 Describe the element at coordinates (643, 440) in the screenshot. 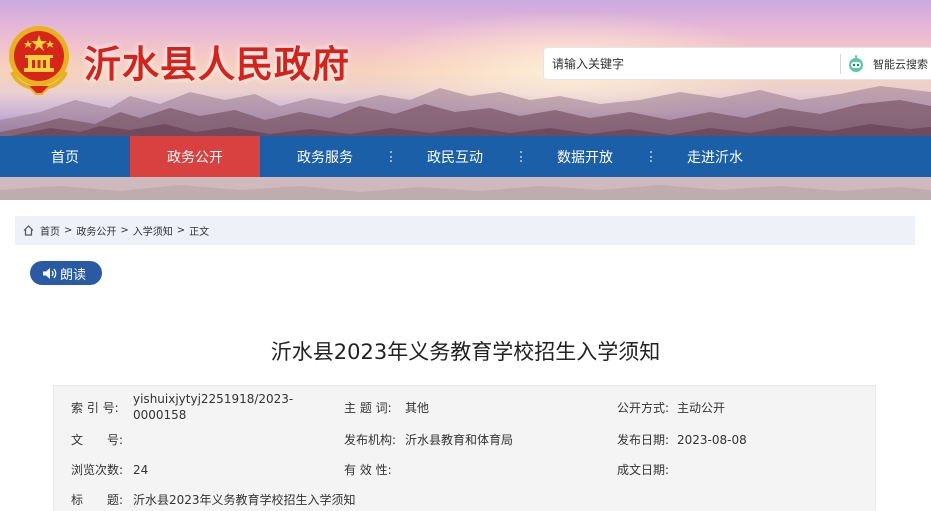

I see `meta-publish-date-label: 发布日期:` at that location.